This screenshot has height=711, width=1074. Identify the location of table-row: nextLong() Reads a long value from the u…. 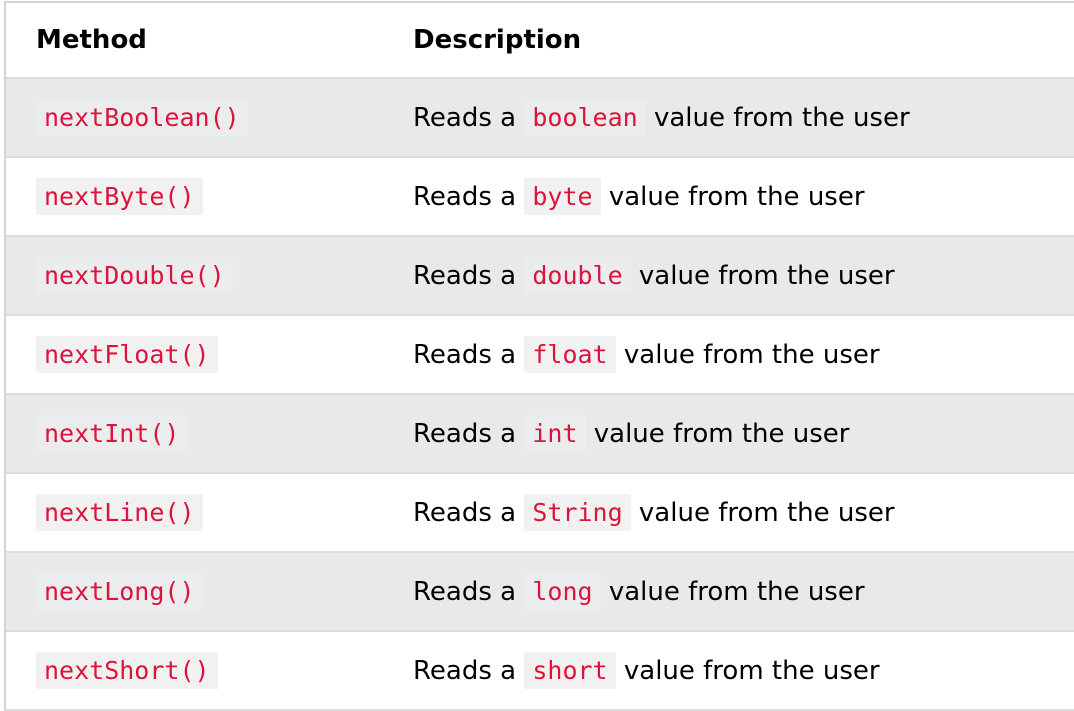
(540, 592).